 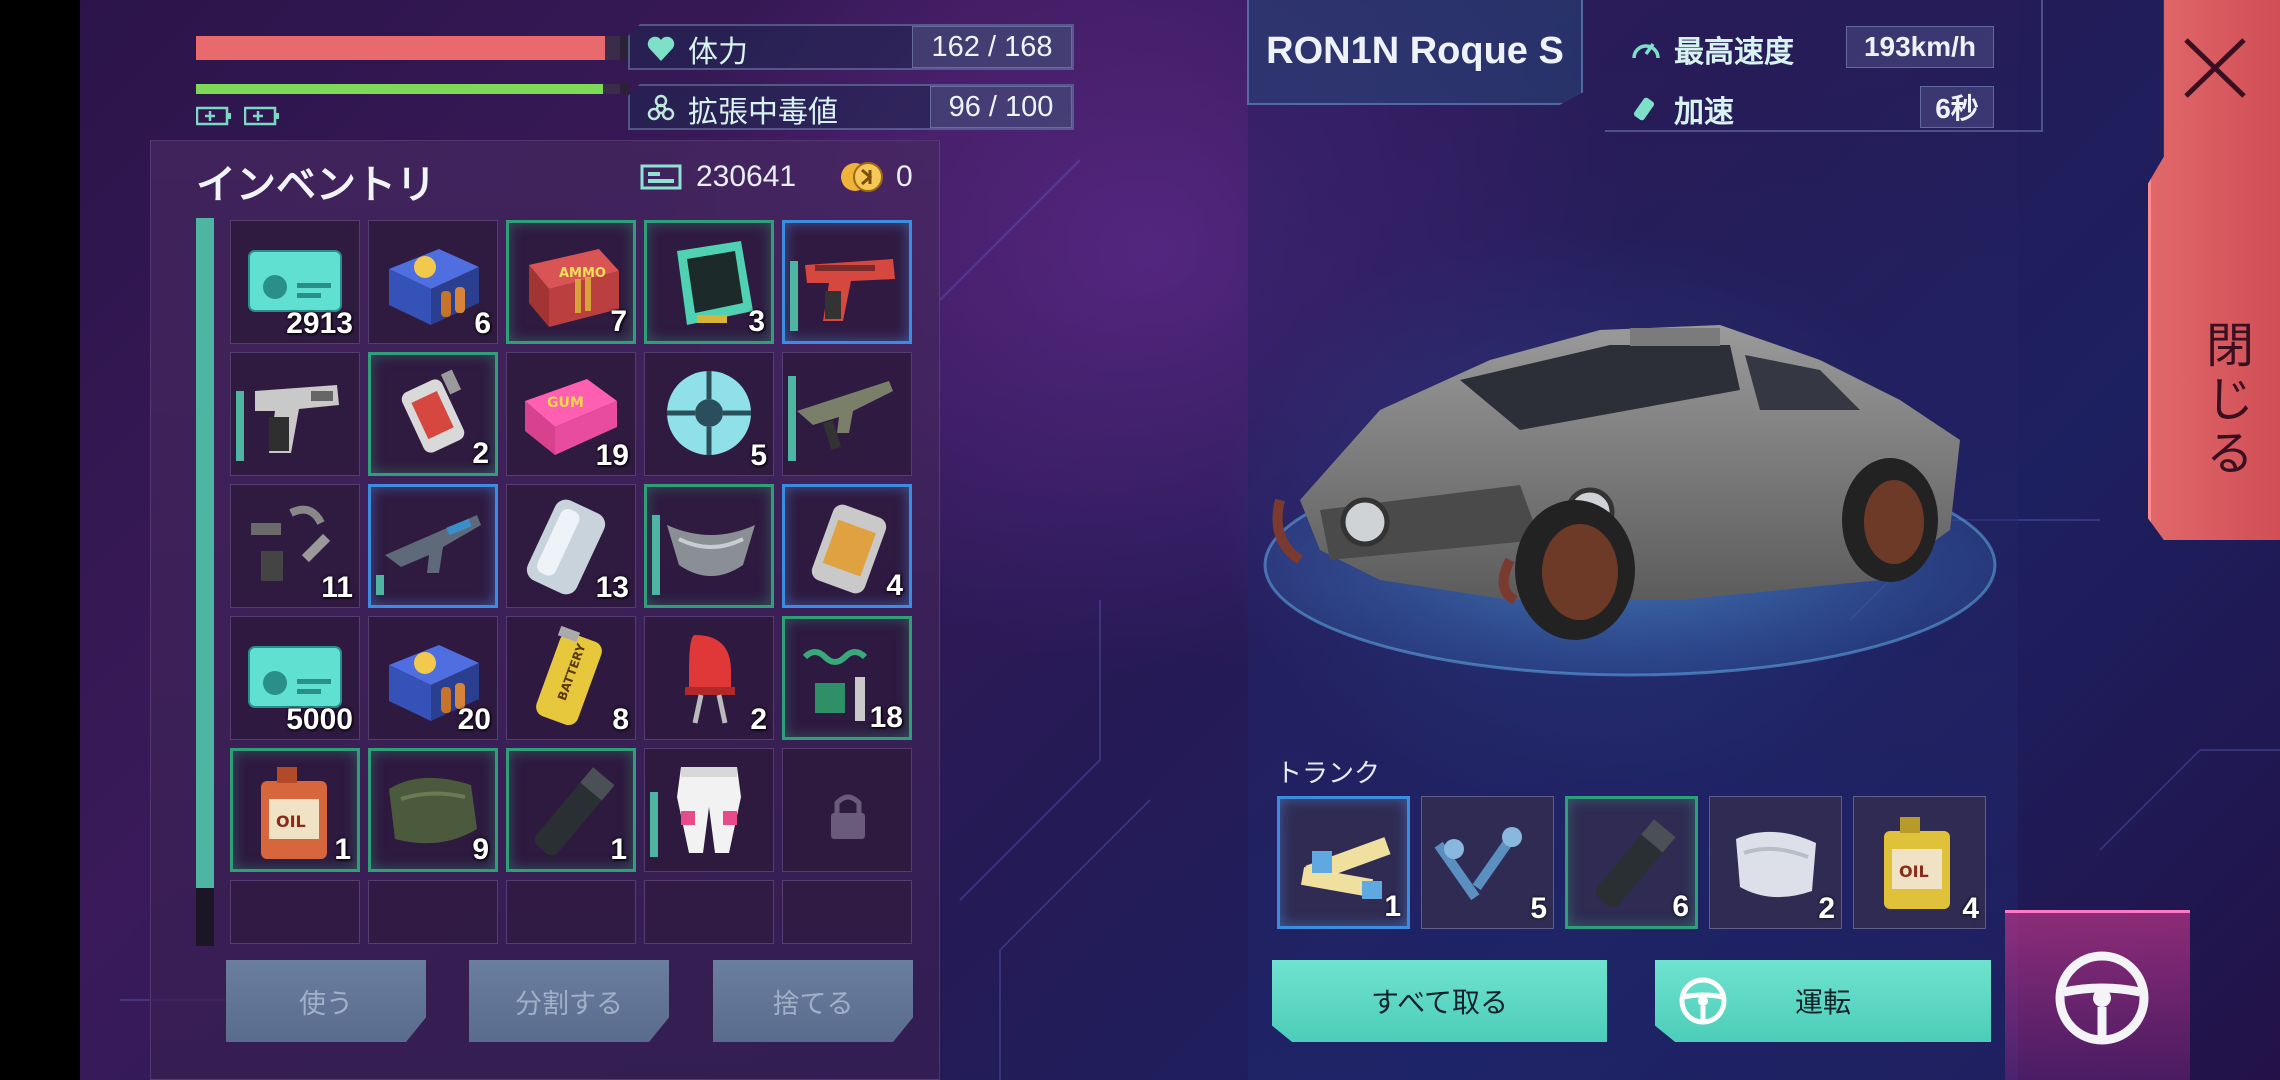 I want to click on inventory-slot-locked-slot, so click(x=847, y=810).